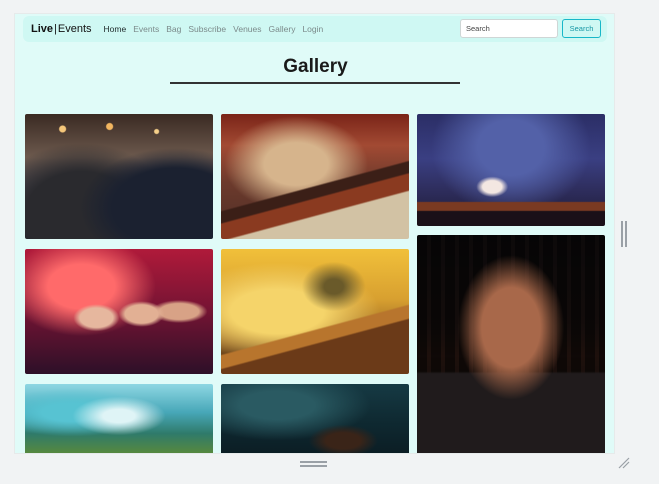 The height and width of the screenshot is (484, 659). What do you see at coordinates (624, 234) in the screenshot?
I see `vertical-resize-handle` at bounding box center [624, 234].